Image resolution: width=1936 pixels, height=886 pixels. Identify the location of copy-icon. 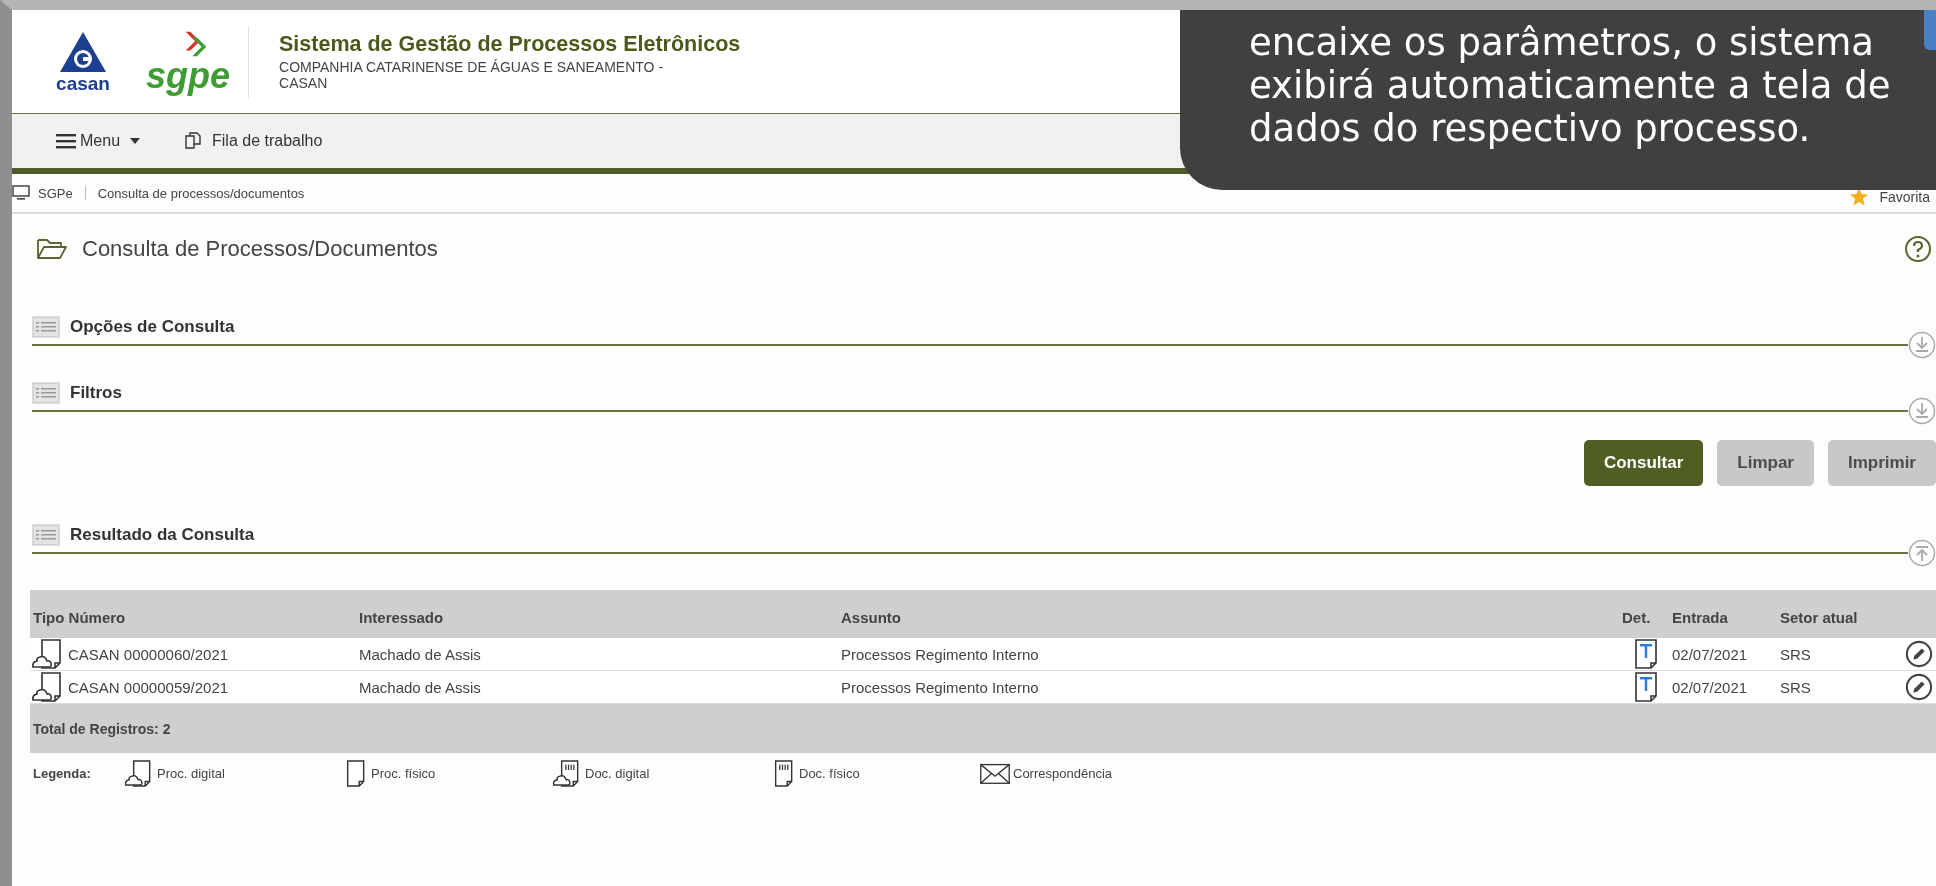
(193, 141).